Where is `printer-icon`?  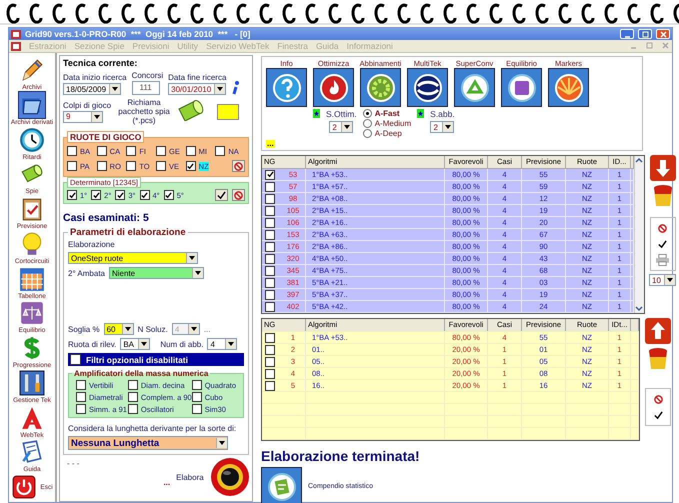
printer-icon is located at coordinates (662, 260).